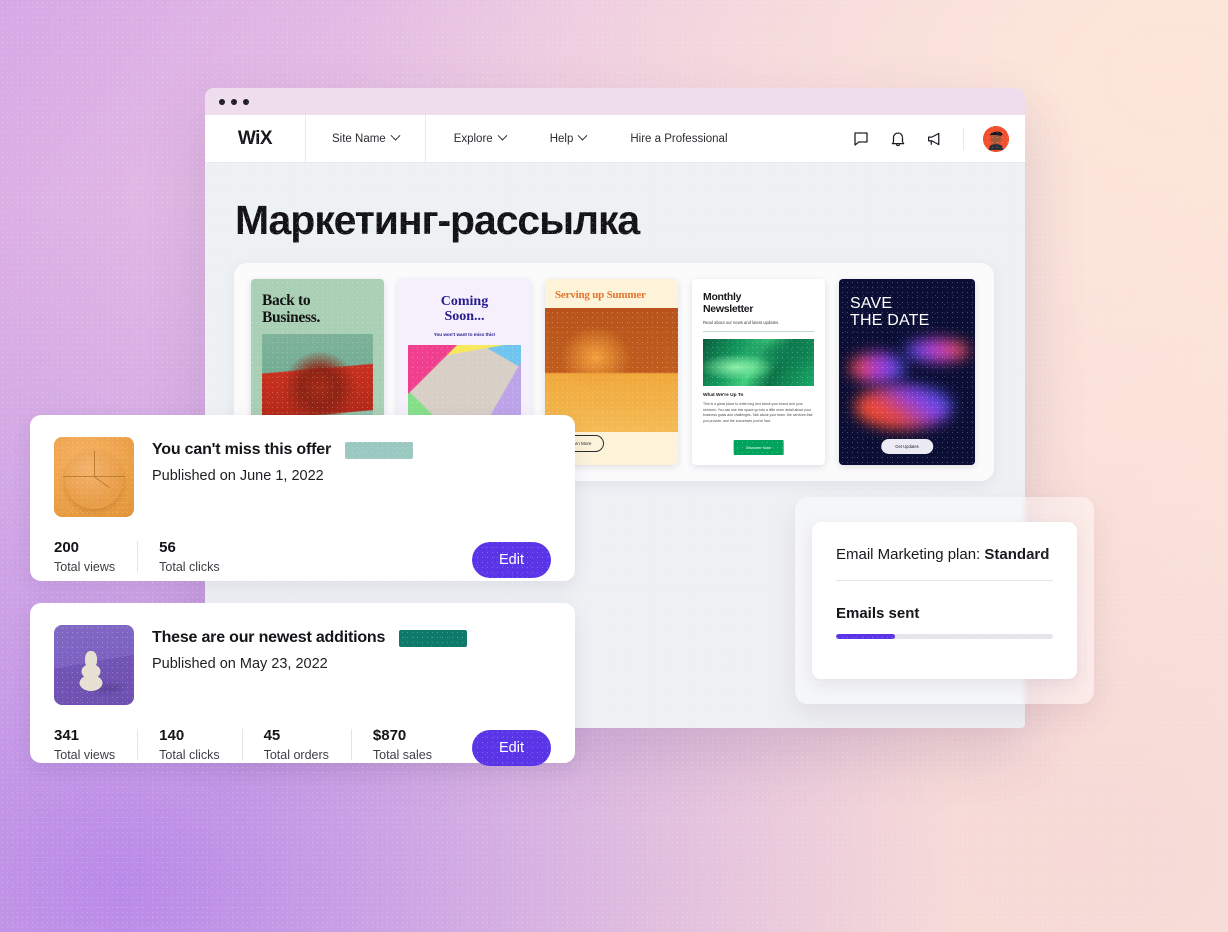 The width and height of the screenshot is (1228, 932). What do you see at coordinates (898, 139) in the screenshot?
I see `bell-icon` at bounding box center [898, 139].